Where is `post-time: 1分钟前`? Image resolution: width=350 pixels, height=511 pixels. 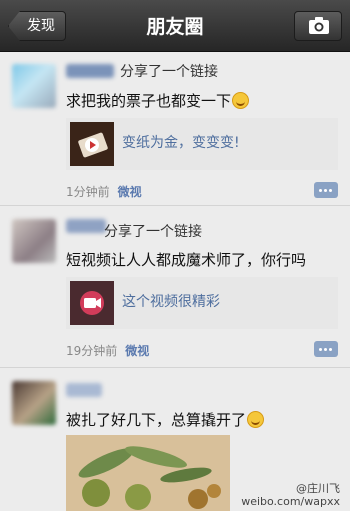
post-time: 1分钟前 is located at coordinates (88, 192).